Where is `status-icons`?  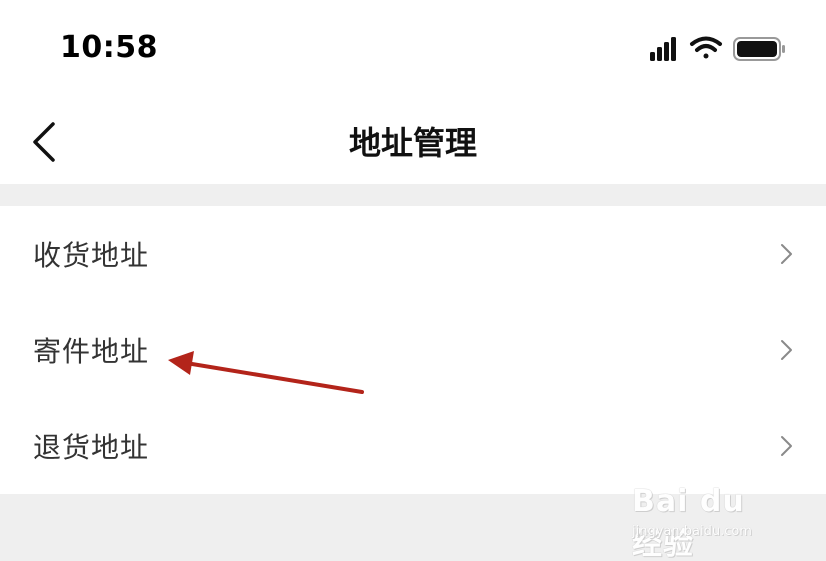
status-icons is located at coordinates (721, 49).